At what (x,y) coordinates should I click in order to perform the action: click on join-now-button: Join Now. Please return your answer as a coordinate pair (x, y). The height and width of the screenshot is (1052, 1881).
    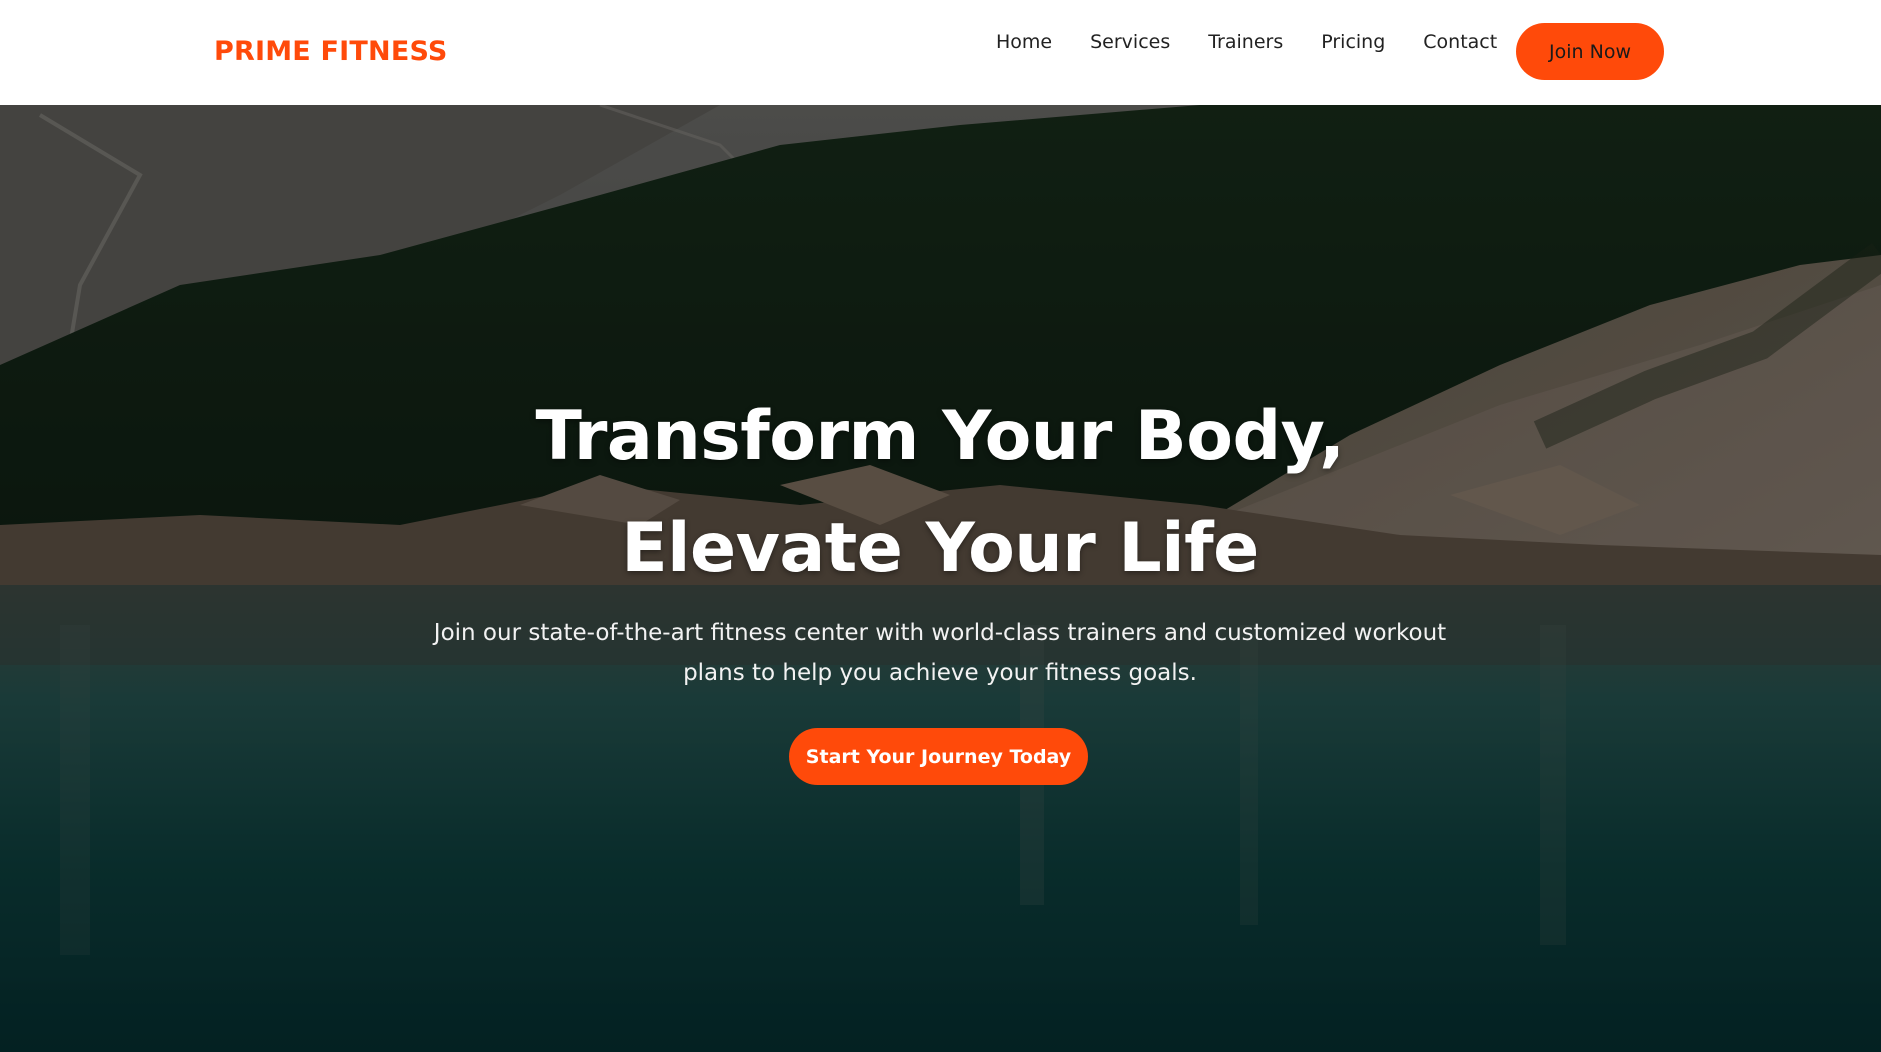
    Looking at the image, I should click on (1590, 51).